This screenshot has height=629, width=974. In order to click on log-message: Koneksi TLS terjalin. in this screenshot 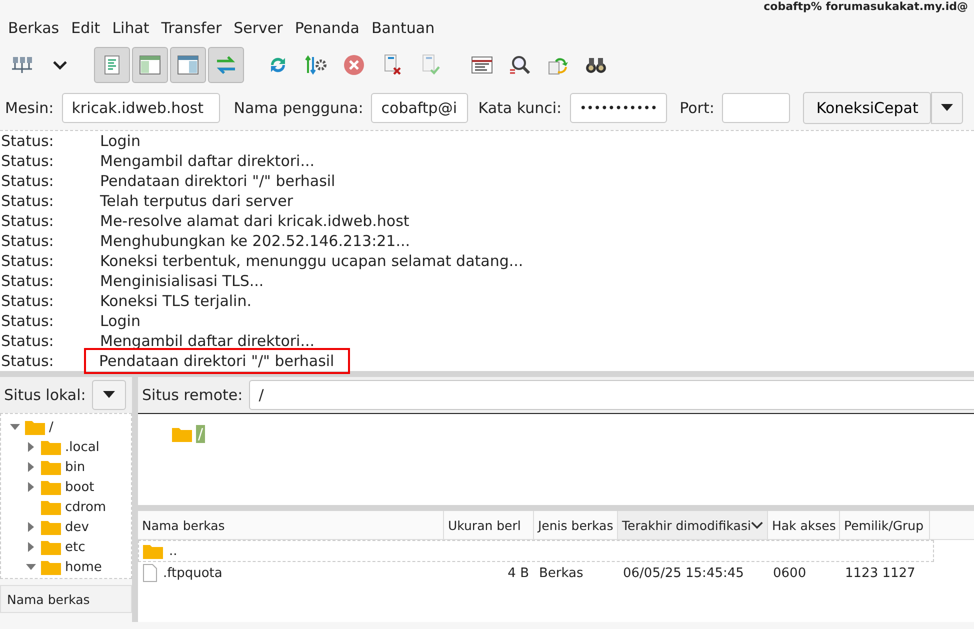, I will do `click(175, 301)`.